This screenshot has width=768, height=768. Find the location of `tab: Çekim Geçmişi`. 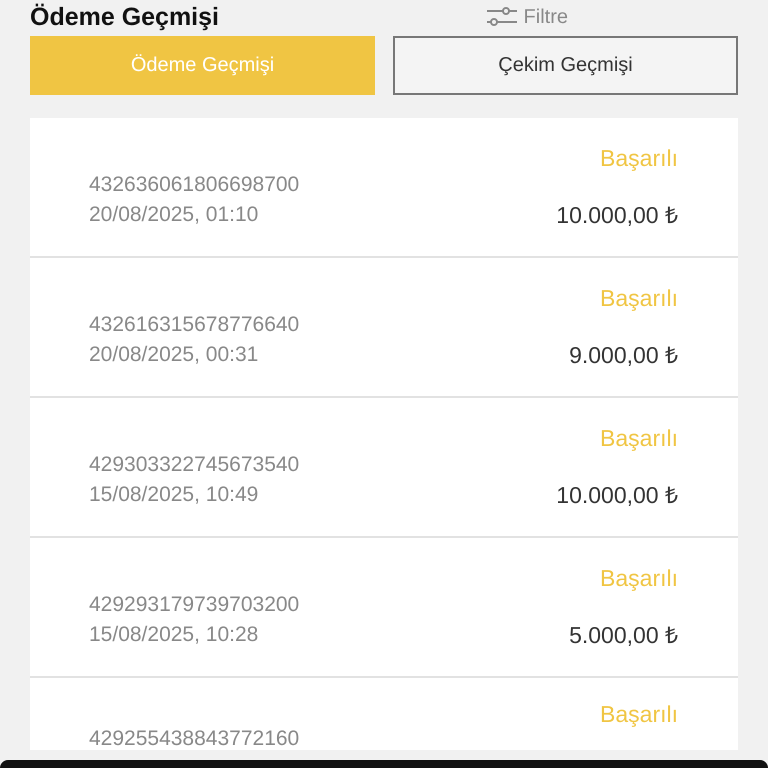

tab: Çekim Geçmişi is located at coordinates (565, 65).